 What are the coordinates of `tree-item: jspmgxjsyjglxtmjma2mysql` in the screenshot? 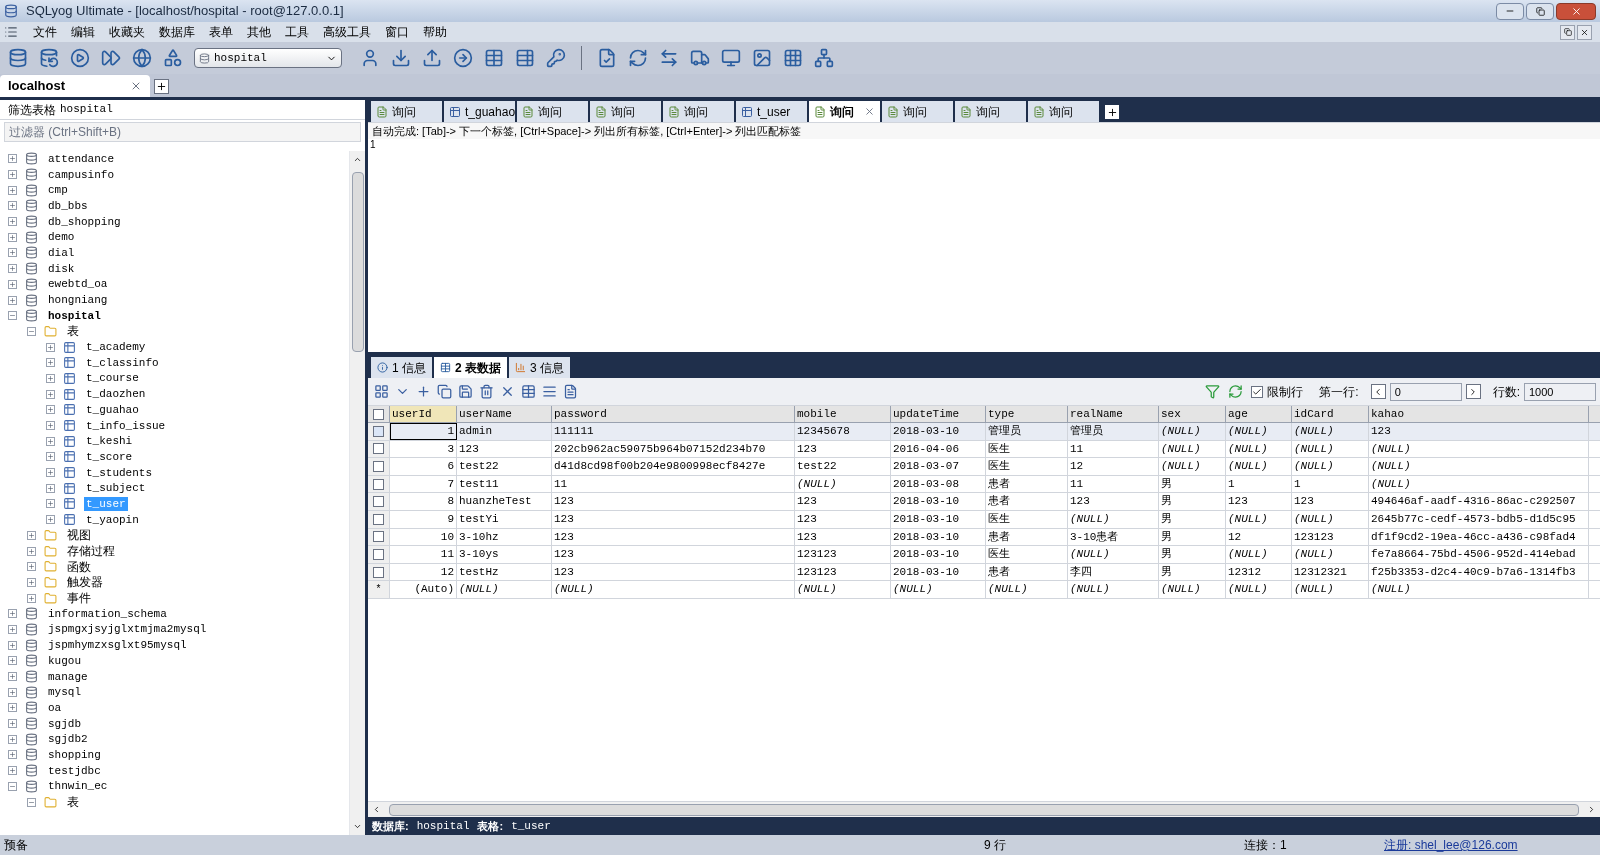 It's located at (127, 629).